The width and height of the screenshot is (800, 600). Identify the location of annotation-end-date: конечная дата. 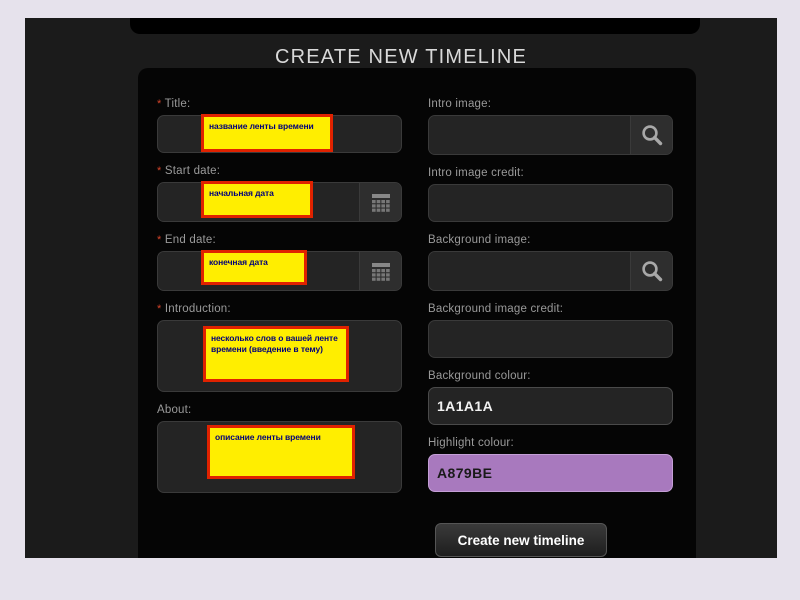
(254, 267).